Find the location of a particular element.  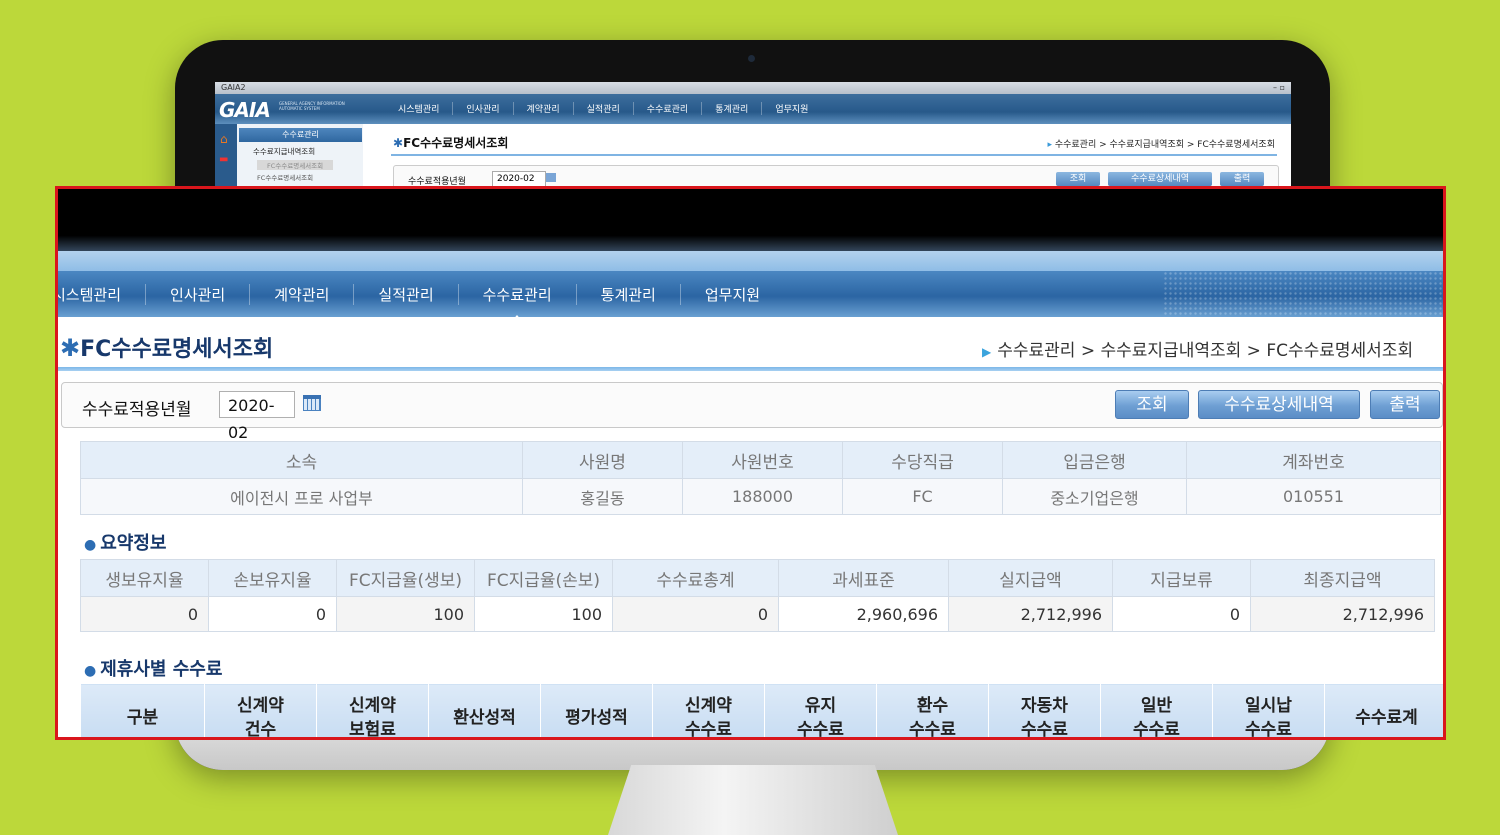

column-header: 계좌번호 is located at coordinates (1313, 460).